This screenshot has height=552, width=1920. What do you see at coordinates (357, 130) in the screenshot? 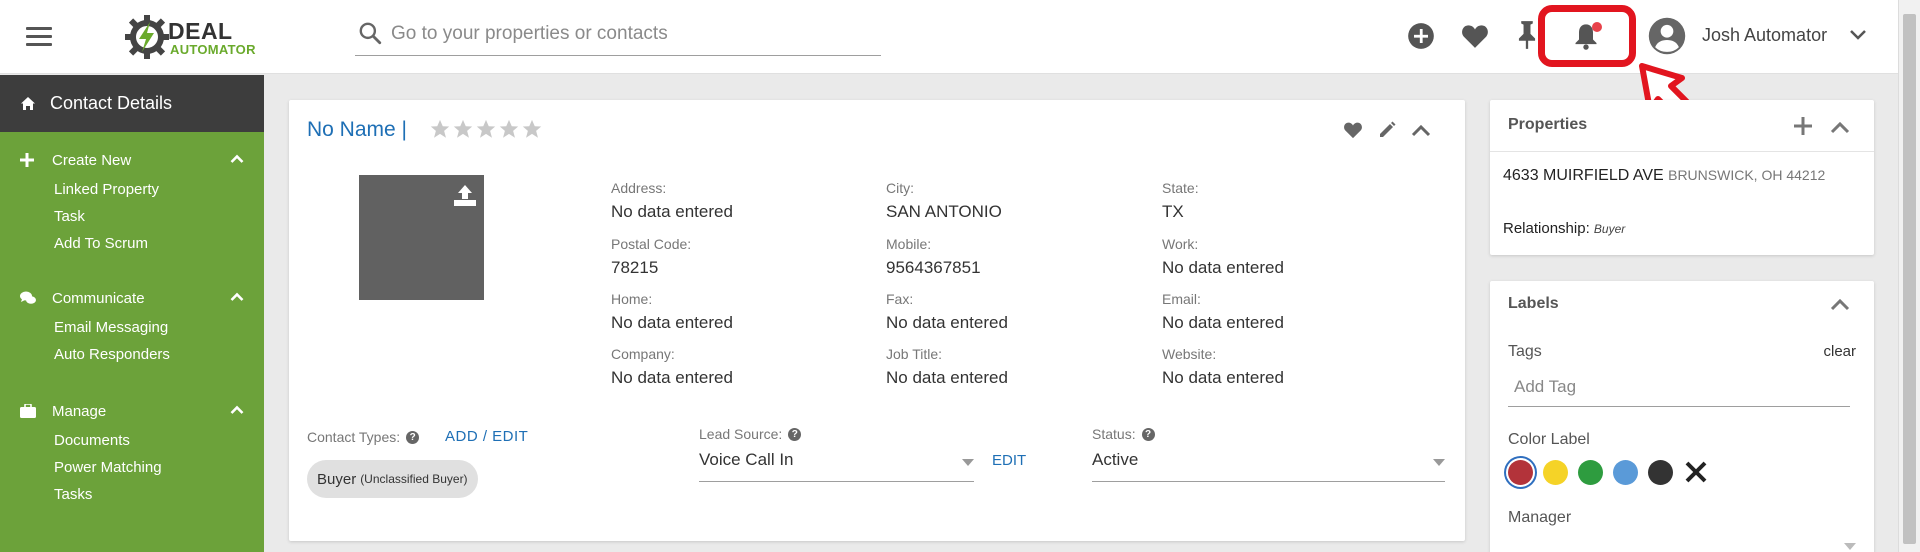
I see `contact-name: No Name |` at bounding box center [357, 130].